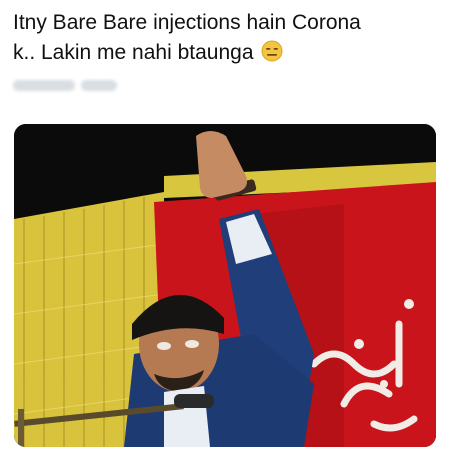  I want to click on expressionless-face-icon, so click(272, 55).